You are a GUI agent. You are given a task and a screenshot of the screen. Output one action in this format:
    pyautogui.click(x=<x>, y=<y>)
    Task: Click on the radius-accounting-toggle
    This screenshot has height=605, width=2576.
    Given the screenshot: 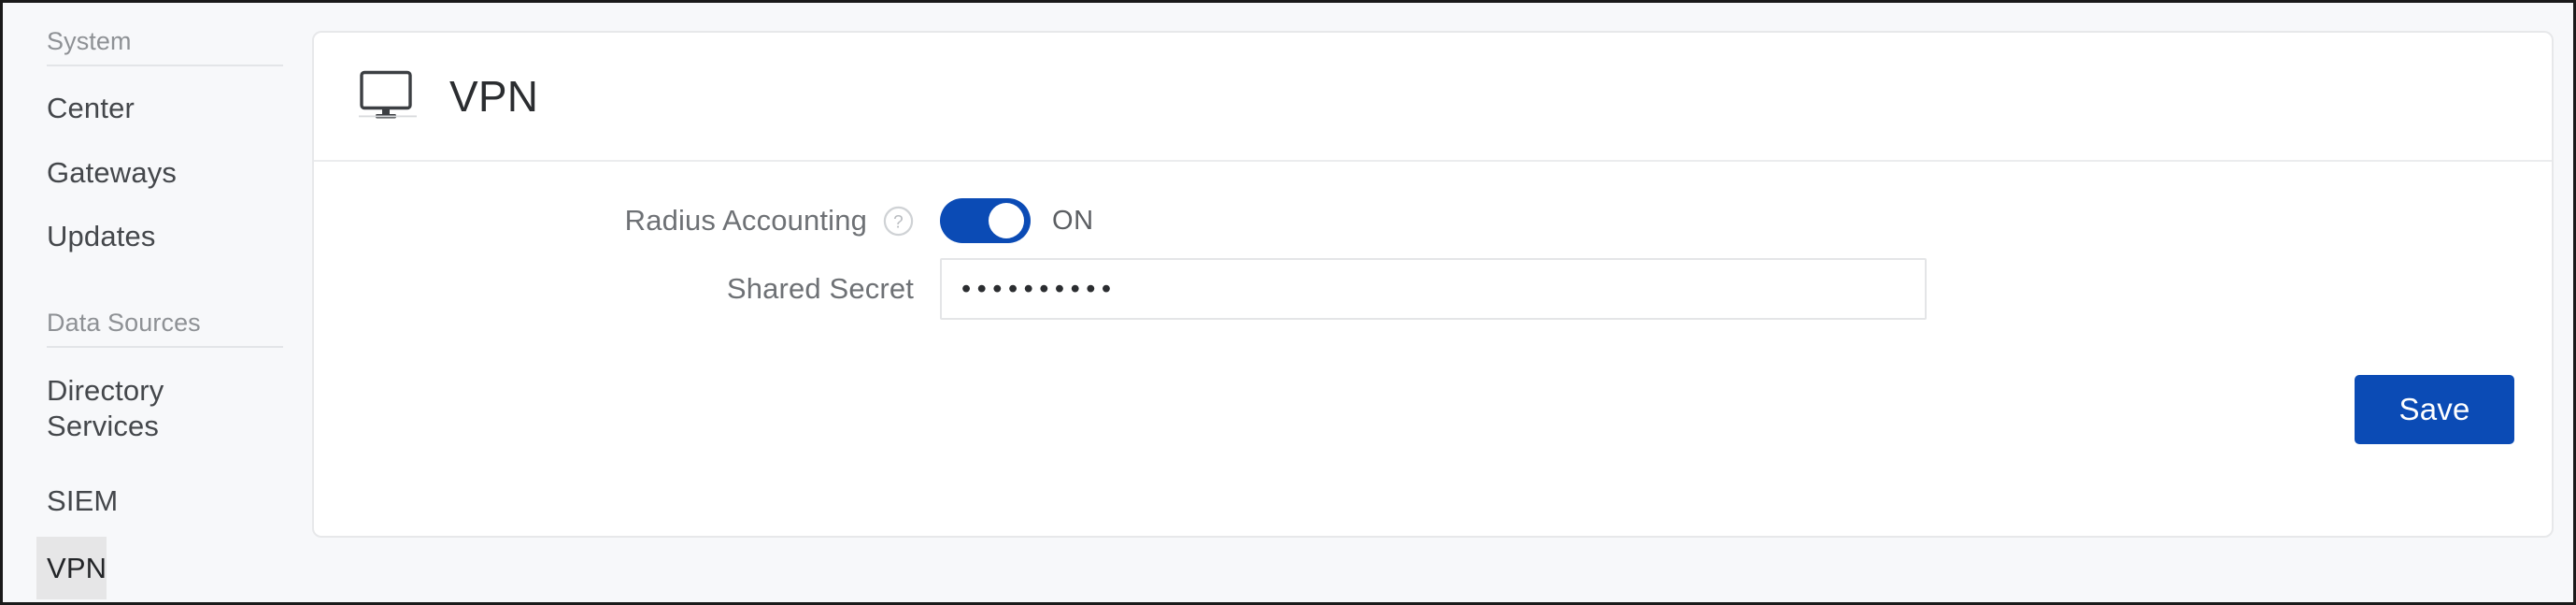 What is the action you would take?
    pyautogui.click(x=986, y=220)
    